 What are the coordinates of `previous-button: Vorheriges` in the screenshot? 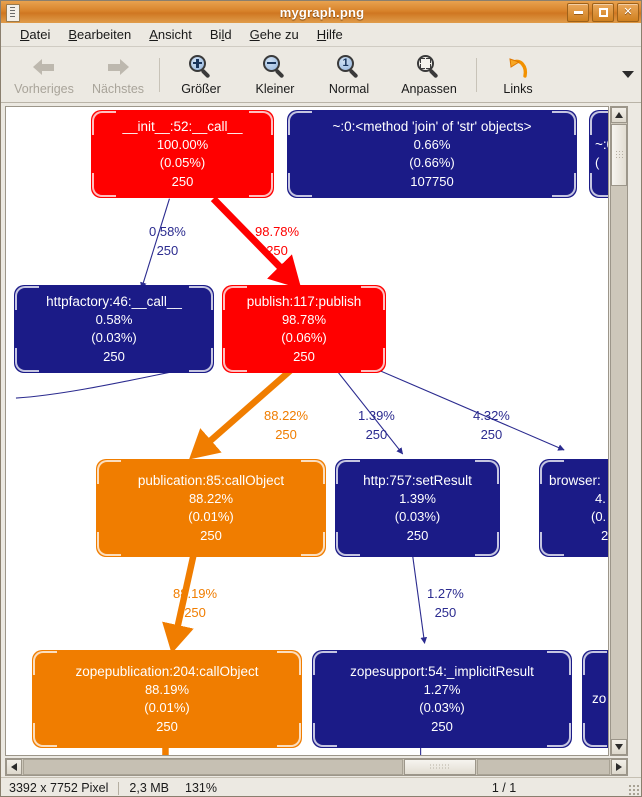 It's located at (44, 75).